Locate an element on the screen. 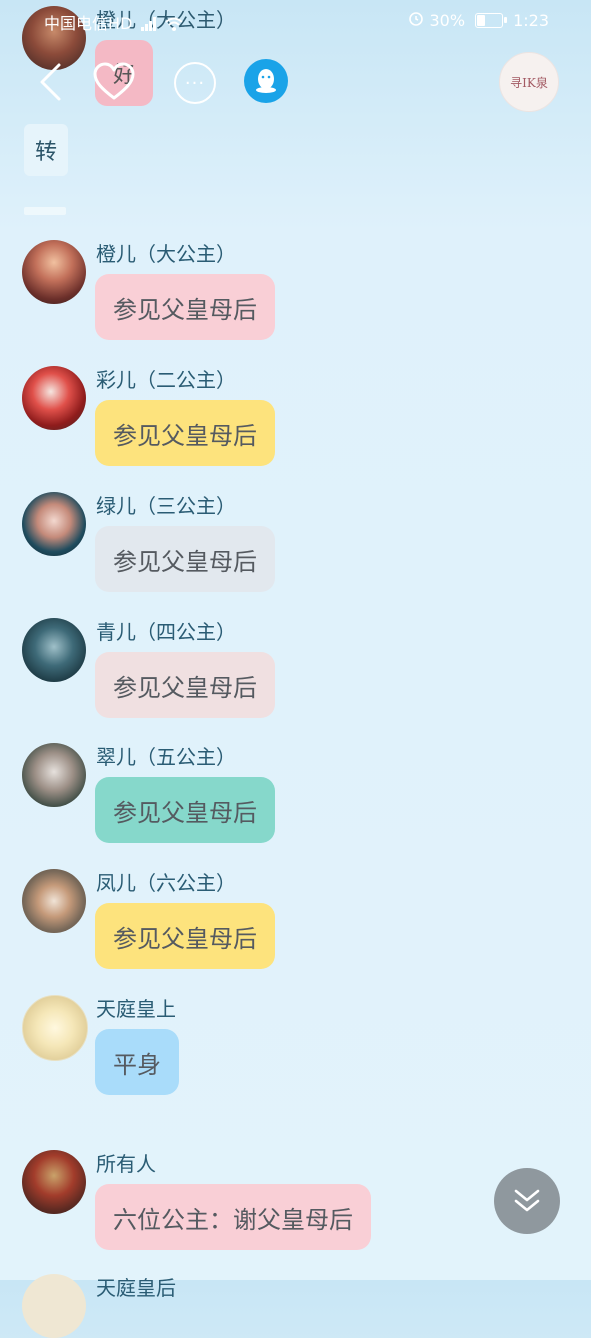  sender-name: 绿儿（三公主） is located at coordinates (166, 506).